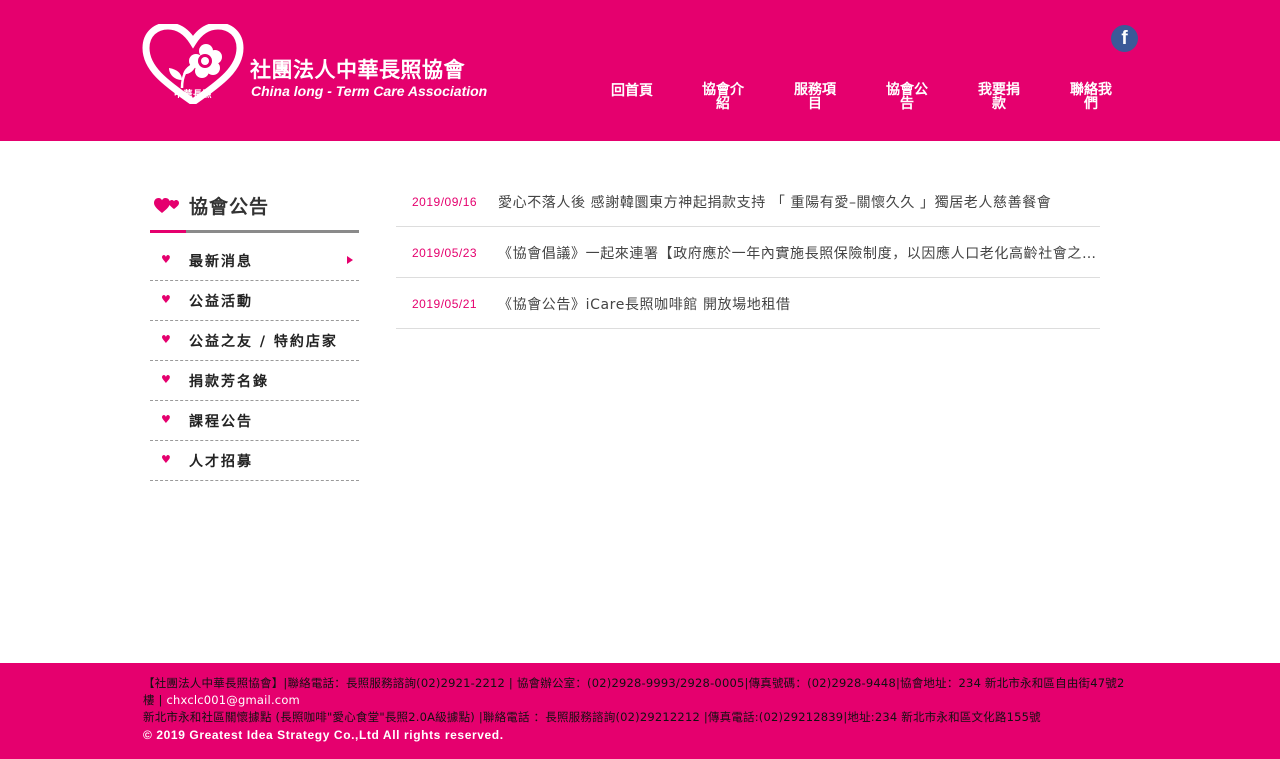 The height and width of the screenshot is (759, 1280). I want to click on sidebar-item-label: 課程公告, so click(221, 422).